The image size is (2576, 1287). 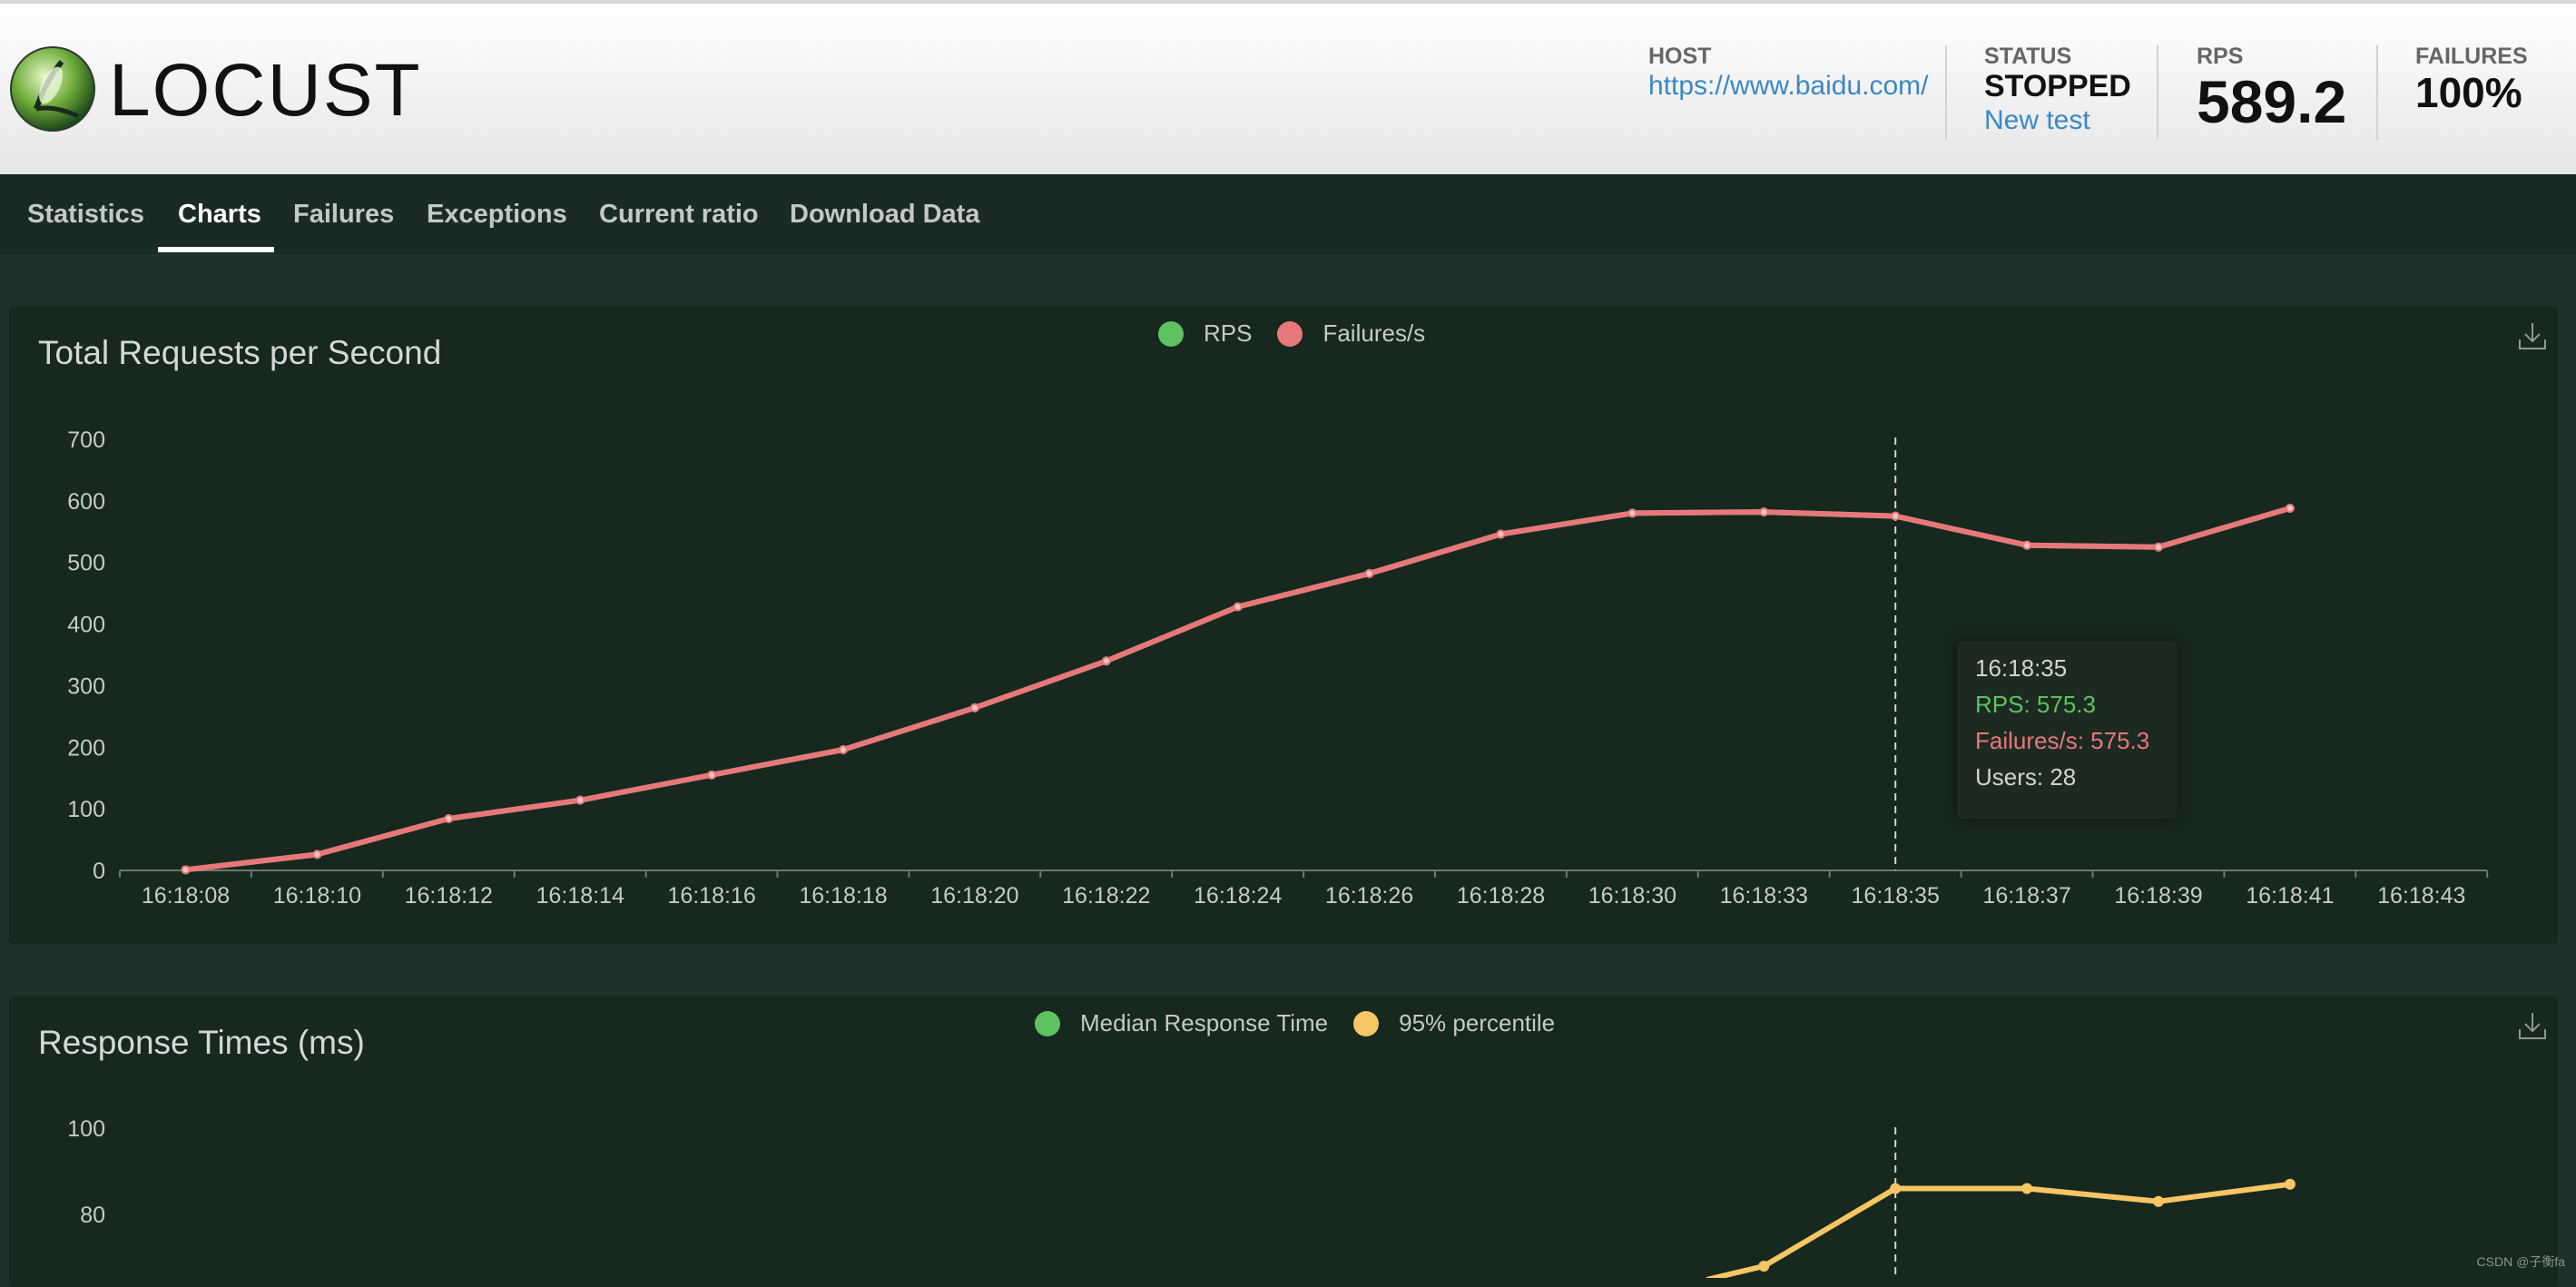 What do you see at coordinates (92, 1215) in the screenshot?
I see `y-tick-label: 80` at bounding box center [92, 1215].